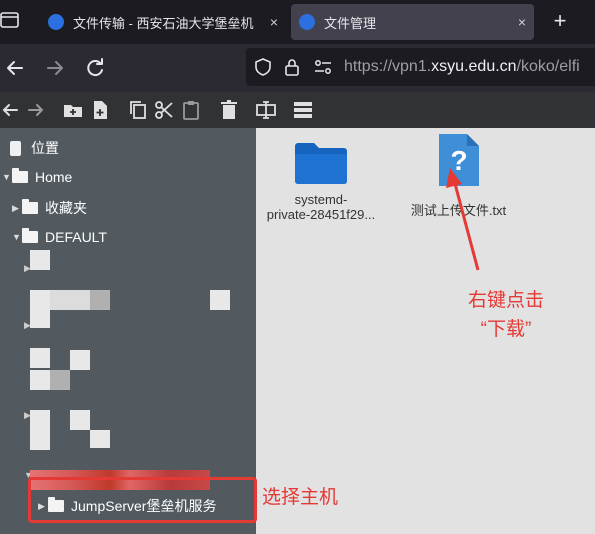 This screenshot has height=534, width=595. Describe the element at coordinates (164, 110) in the screenshot. I see `cut-icon` at that location.